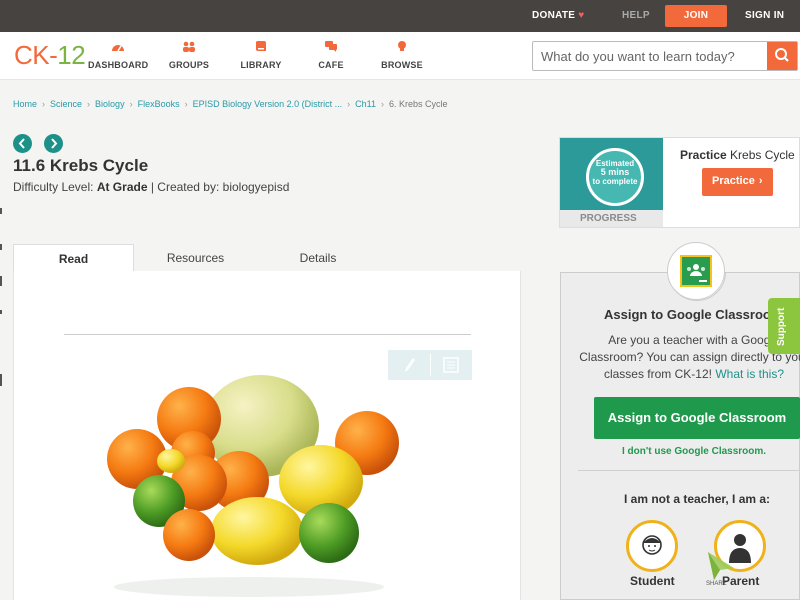 The image size is (800, 600). I want to click on nav-dashboard-label: DASHBOARD, so click(118, 65).